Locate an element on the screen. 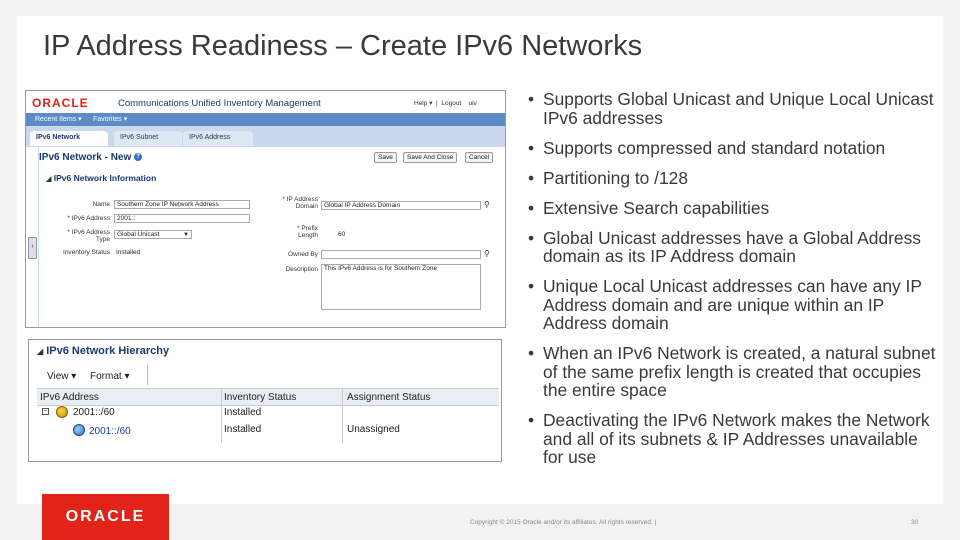 The width and height of the screenshot is (960, 540). description-textarea: This IPv6 Address is for Southern Zone is located at coordinates (401, 287).